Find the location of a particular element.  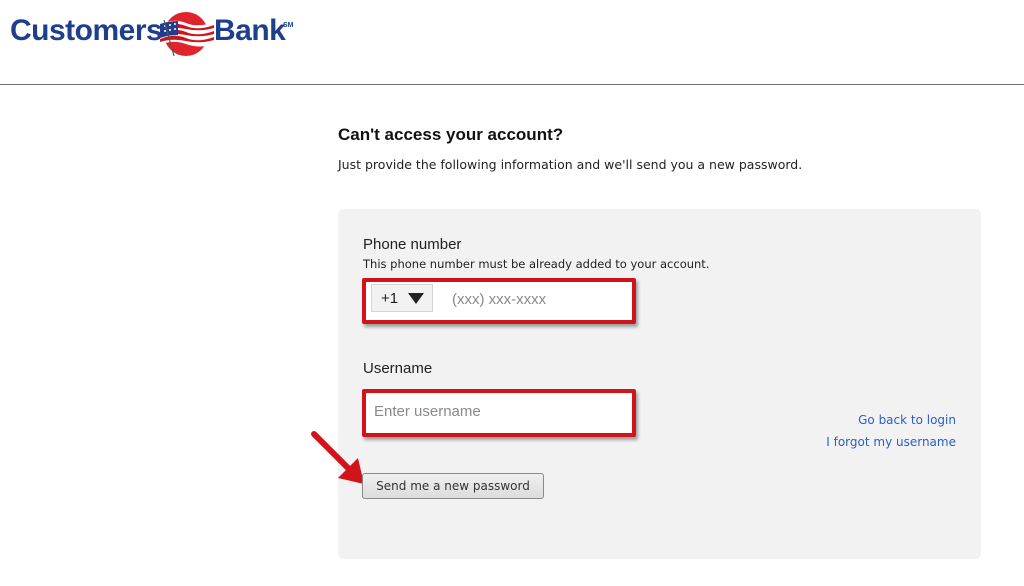

customers-bank-logo: Customers Bank SM is located at coordinates (160, 33).